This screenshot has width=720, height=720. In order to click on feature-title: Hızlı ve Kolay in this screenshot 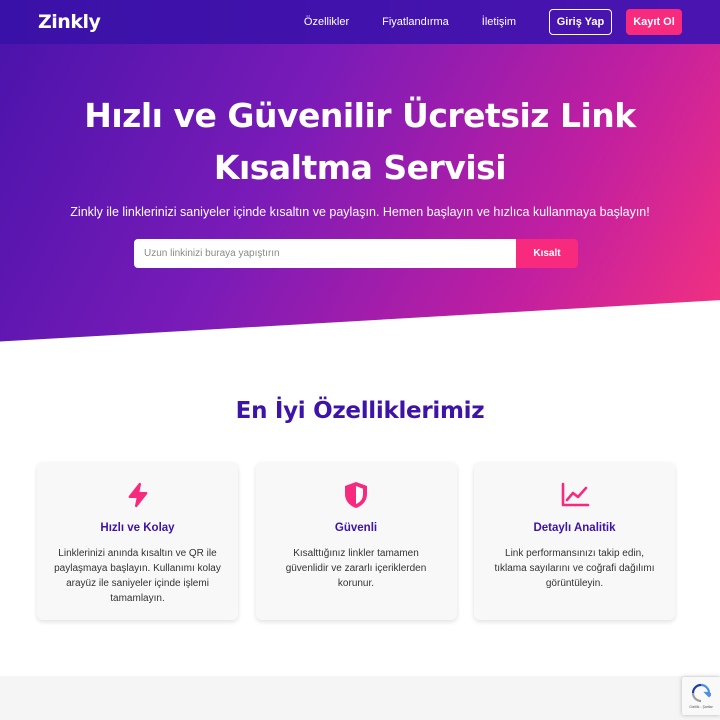, I will do `click(137, 528)`.